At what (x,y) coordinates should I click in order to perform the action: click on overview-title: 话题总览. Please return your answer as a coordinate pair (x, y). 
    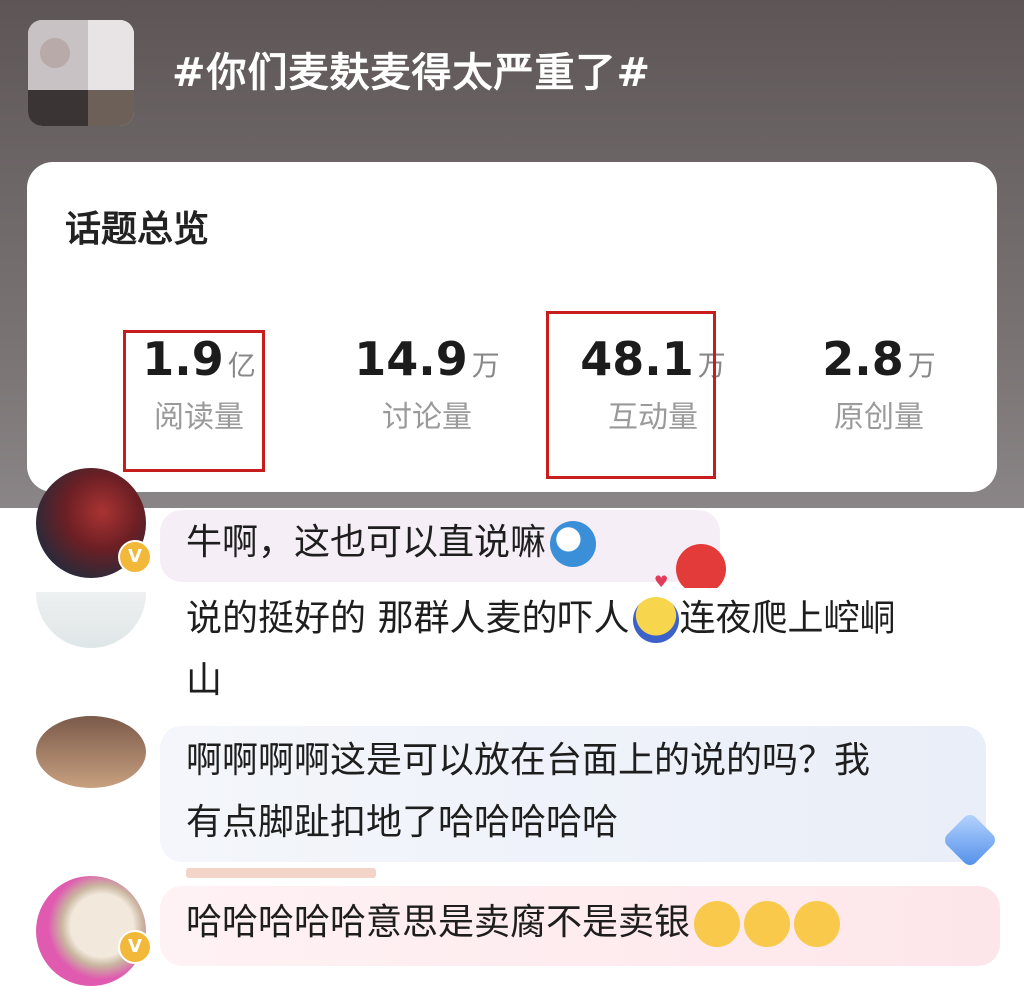
    Looking at the image, I should click on (137, 229).